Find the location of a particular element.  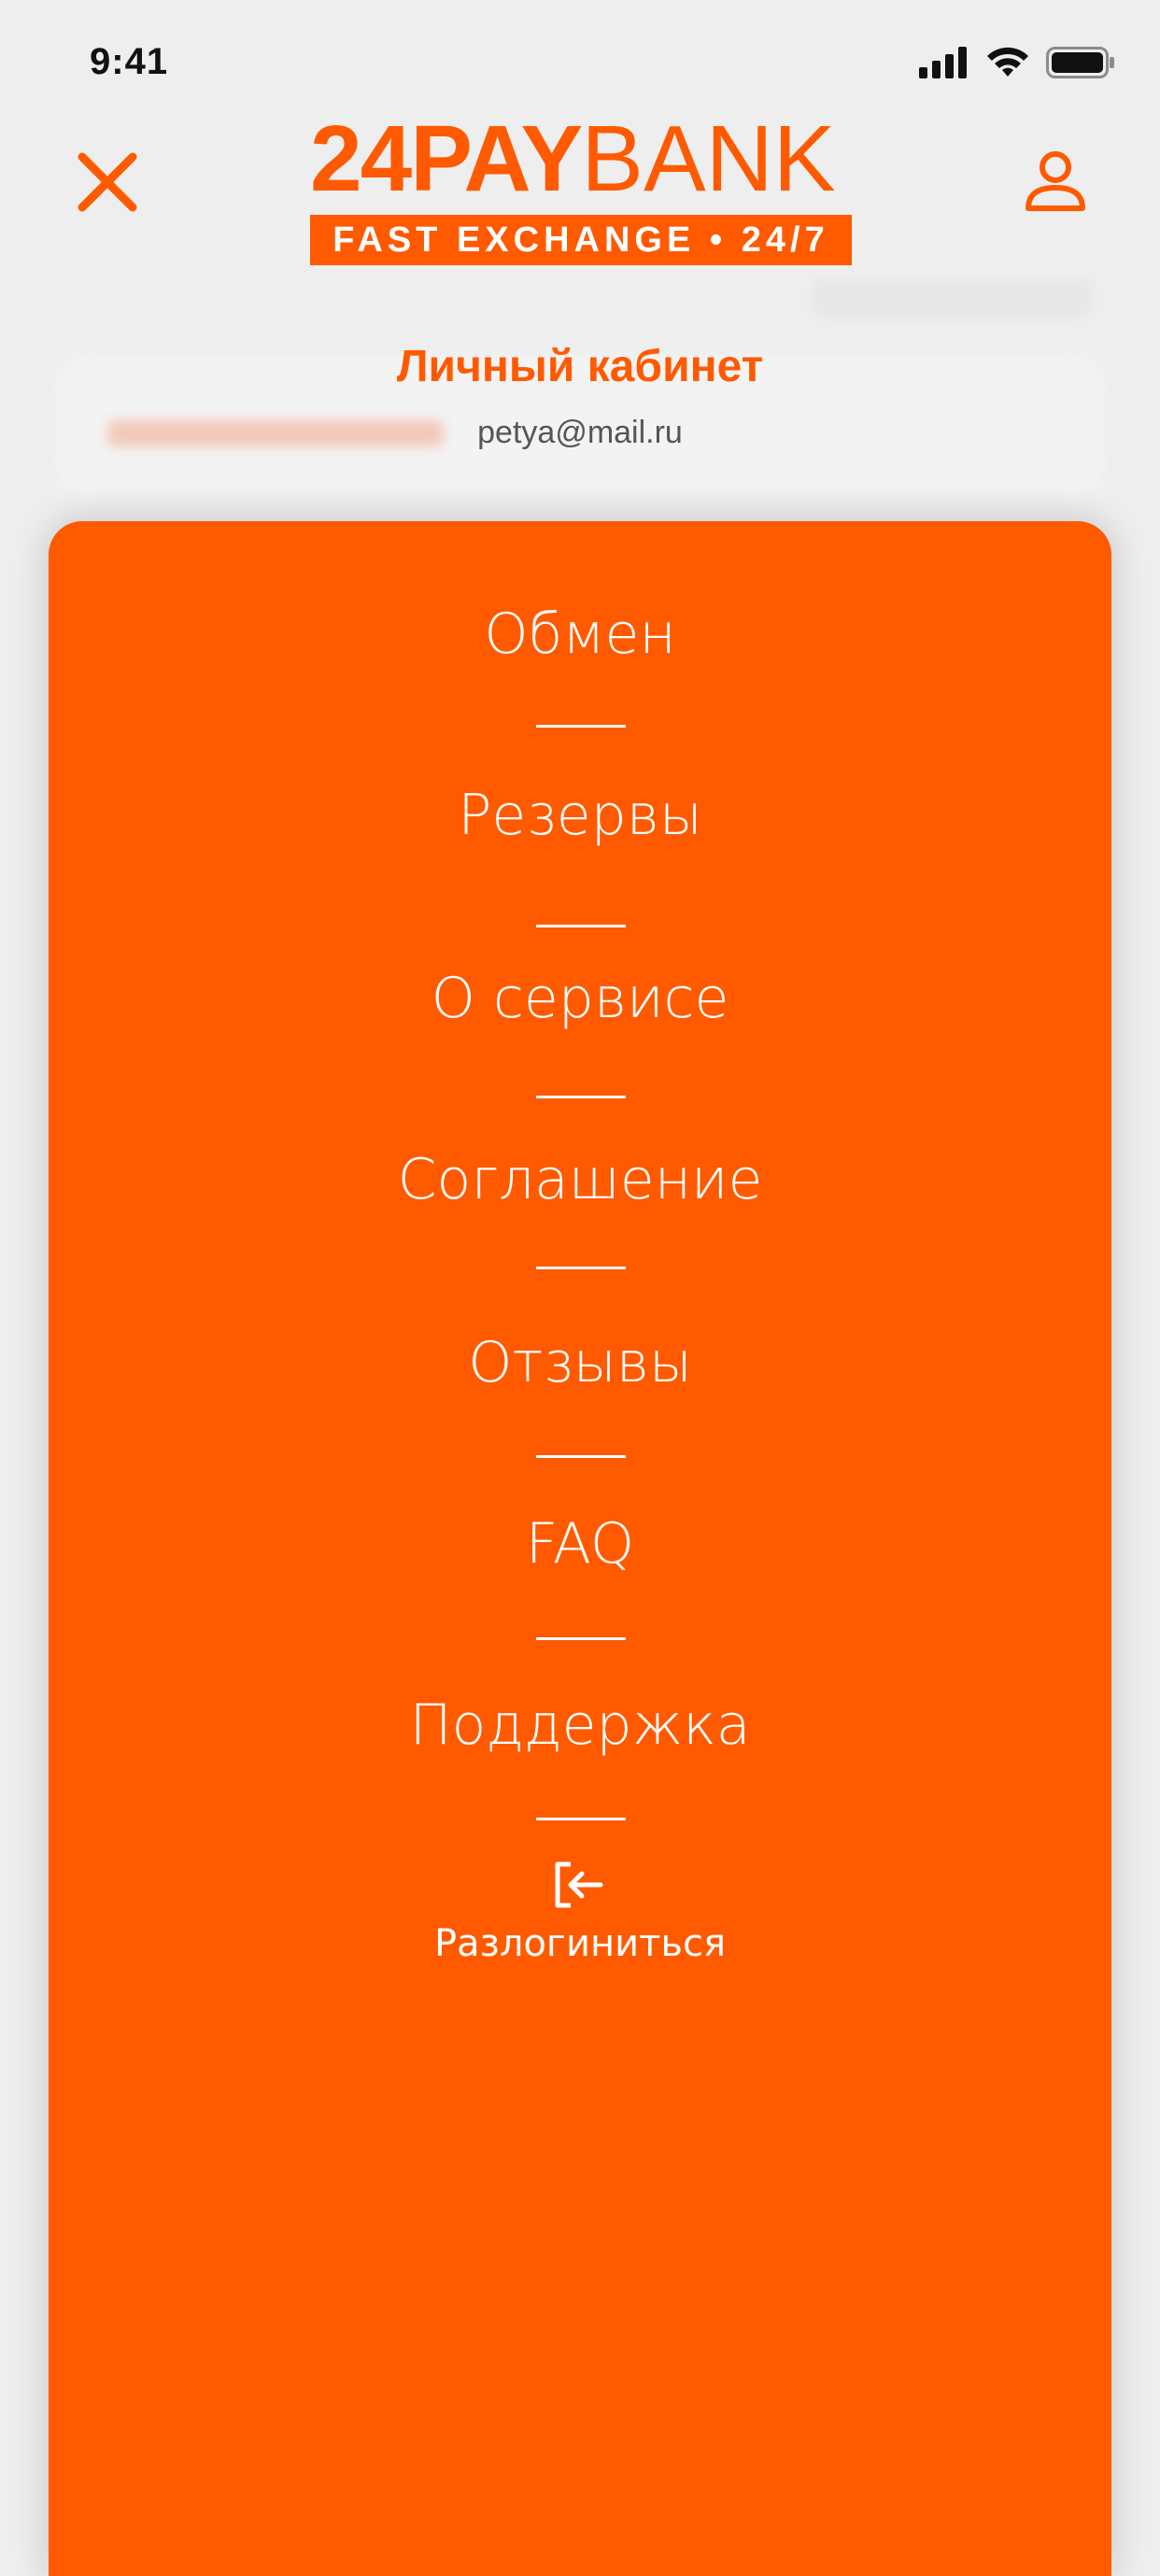

brand-logo: 24PAYBANK FAST EXCHANGE • 24/7 is located at coordinates (581, 187).